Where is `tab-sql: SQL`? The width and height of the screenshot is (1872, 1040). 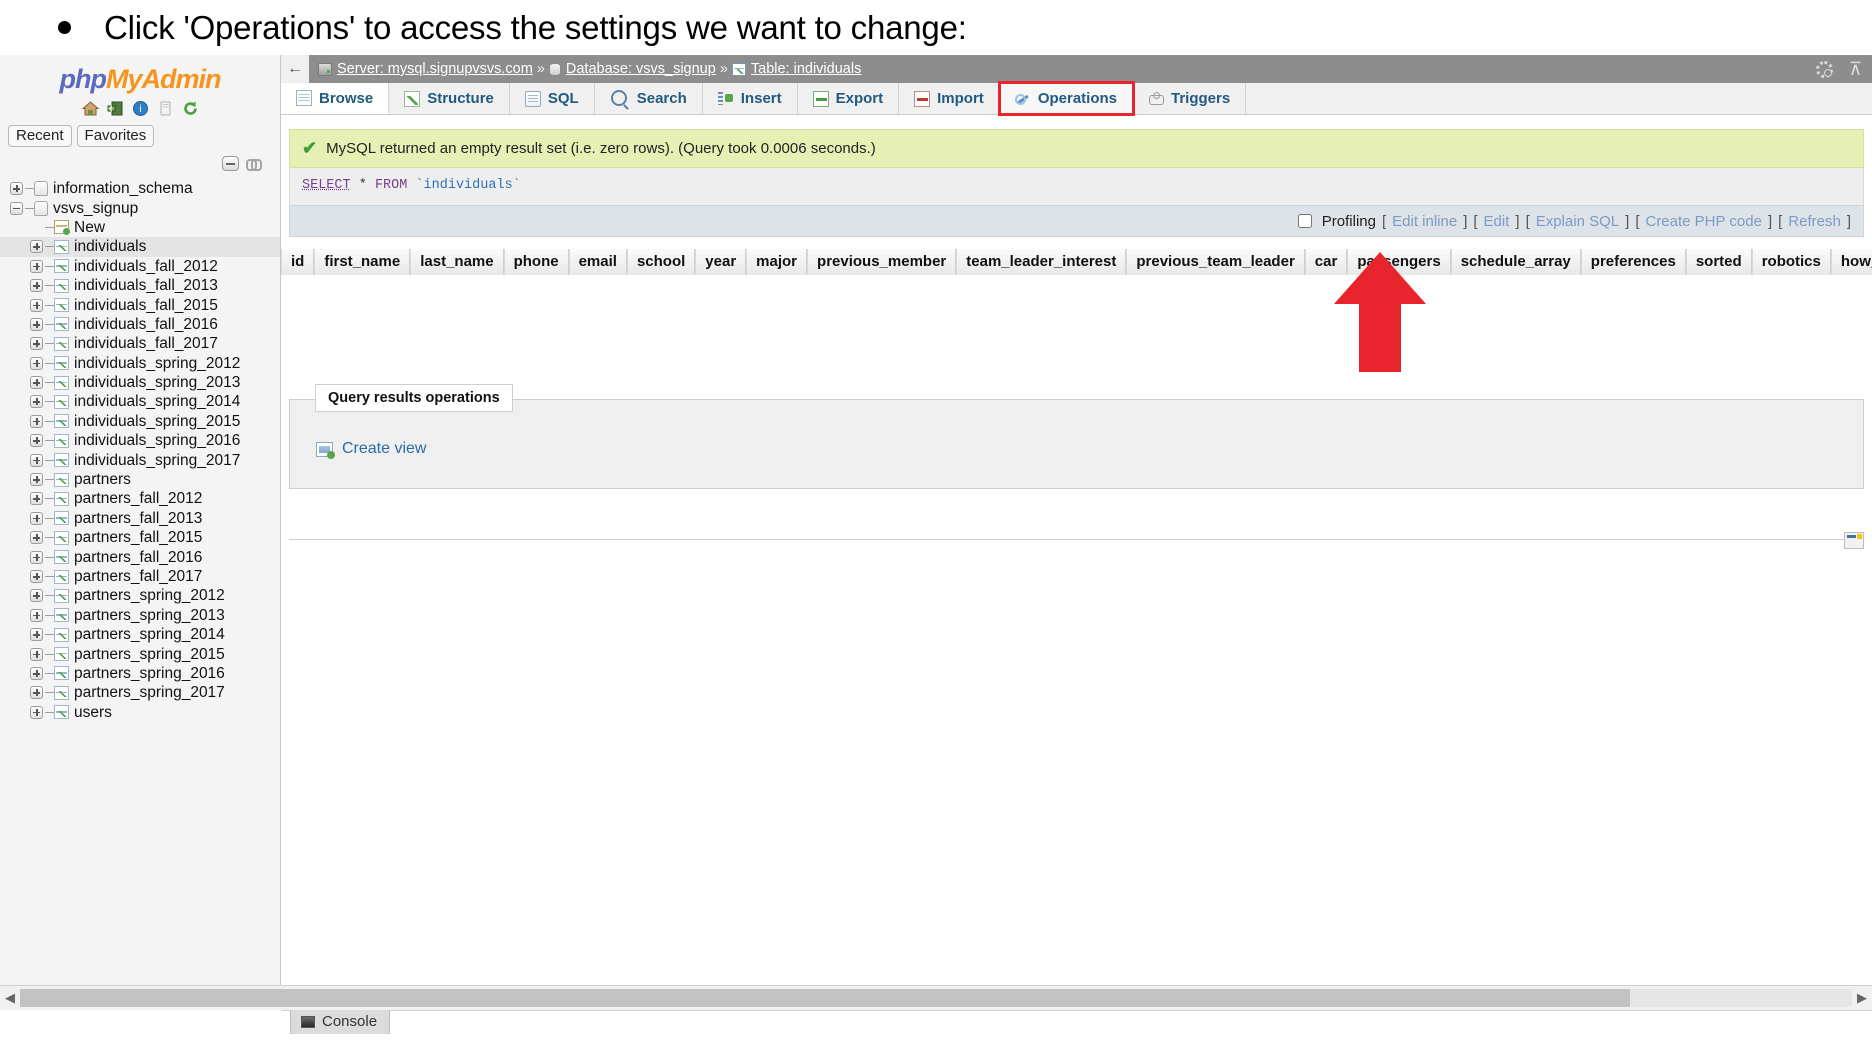 tab-sql: SQL is located at coordinates (552, 98).